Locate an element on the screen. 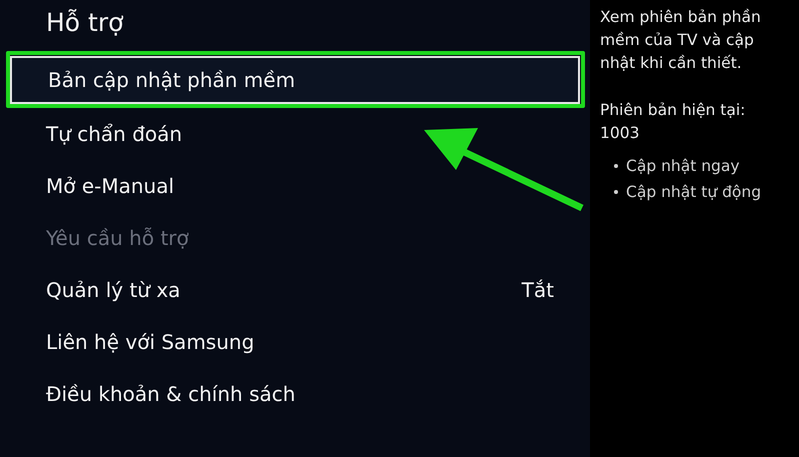  version-label: Phiên bản hiện tại: is located at coordinates (673, 110).